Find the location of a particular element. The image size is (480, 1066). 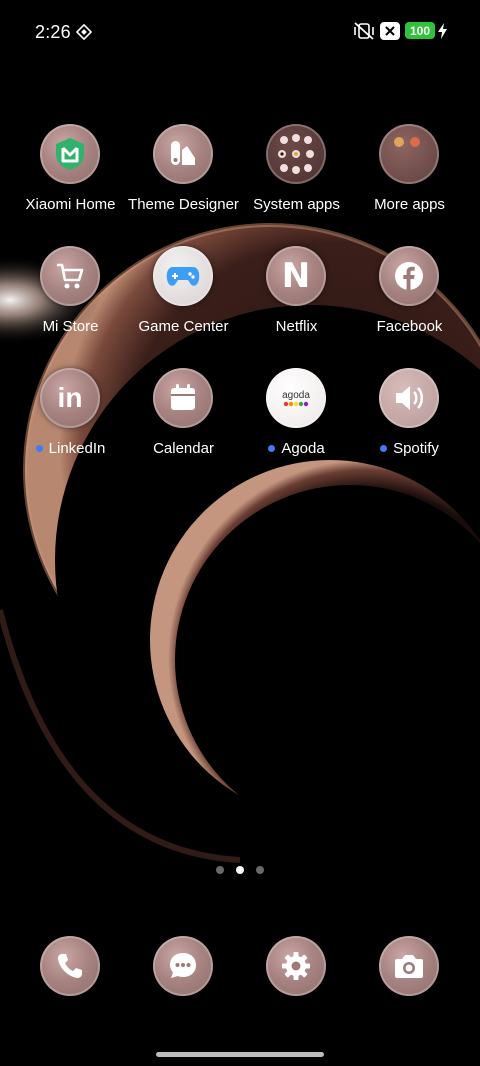

page-indicator is located at coordinates (240, 870).